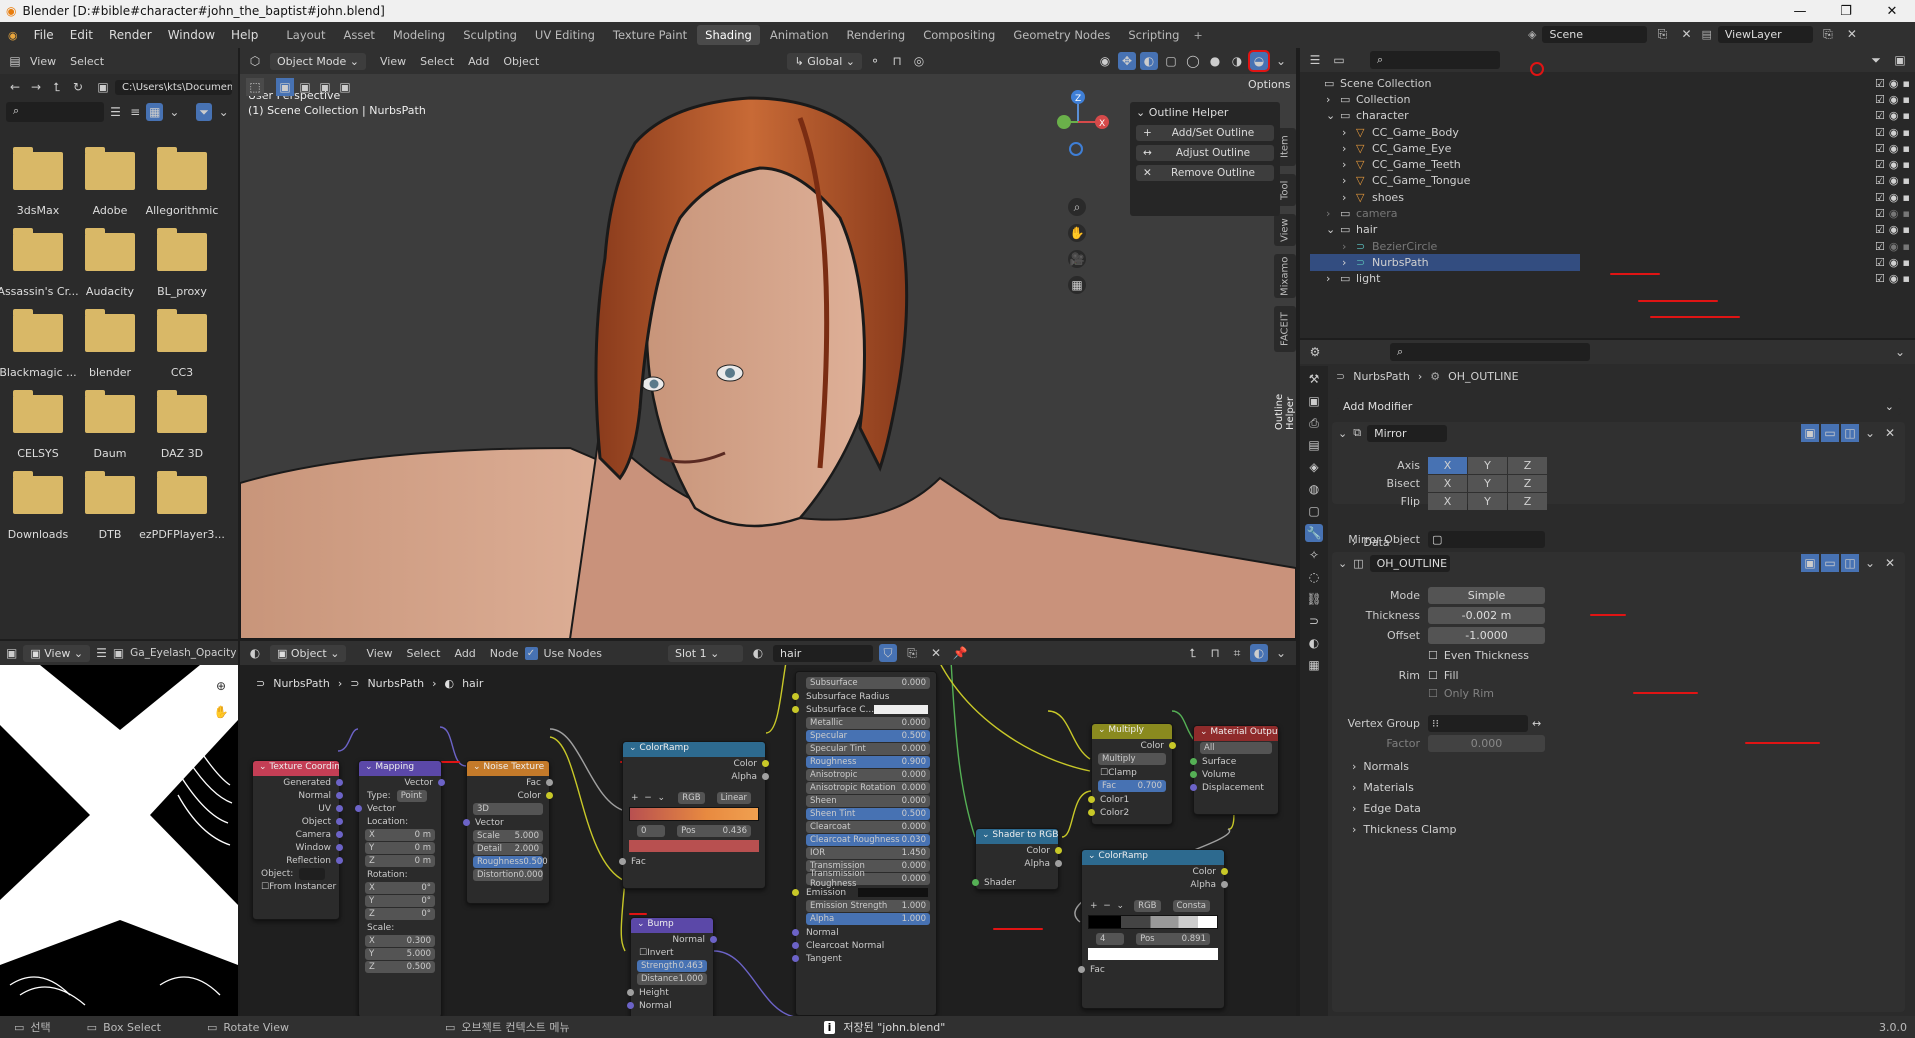  I want to click on node-menu-add: Add, so click(464, 653).